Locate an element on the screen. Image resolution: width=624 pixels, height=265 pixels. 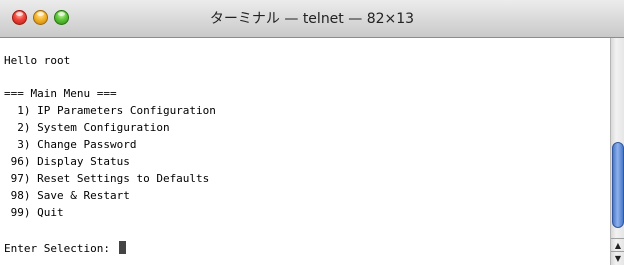
menu-option-1: 1) IP Parameters Configuration is located at coordinates (110, 110).